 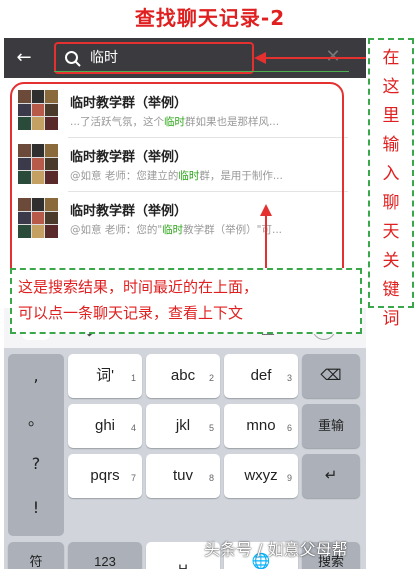 I want to click on clear-icon: ✕, so click(x=333, y=57).